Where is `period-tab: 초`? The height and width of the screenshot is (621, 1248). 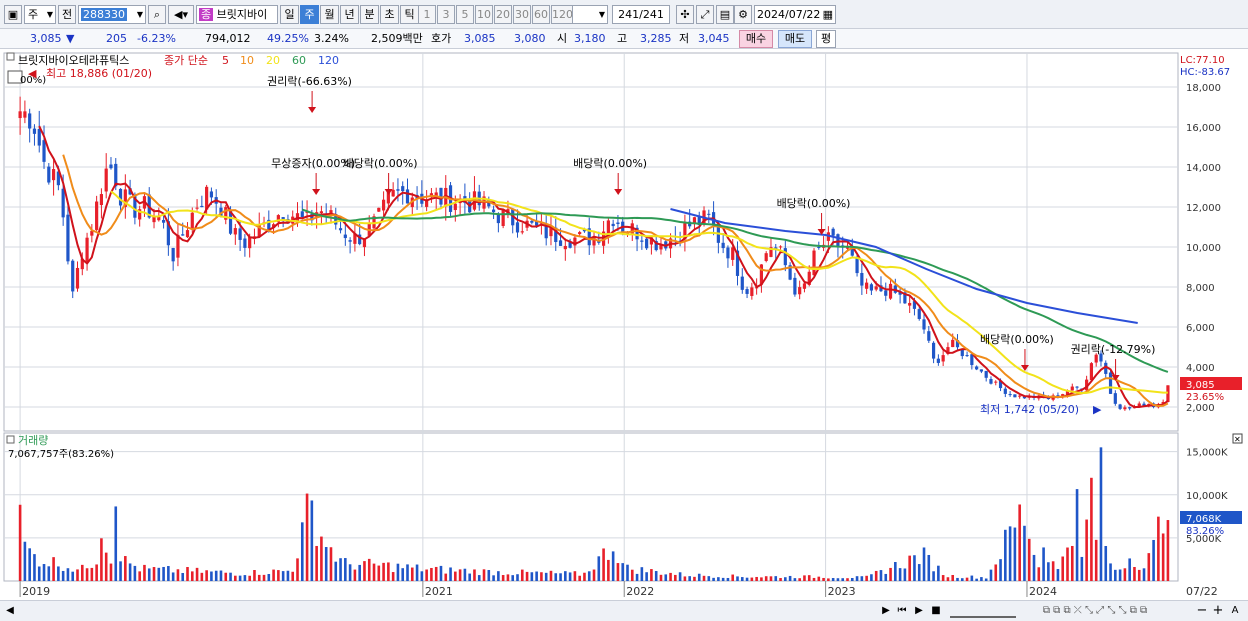
period-tab: 초 is located at coordinates (389, 14).